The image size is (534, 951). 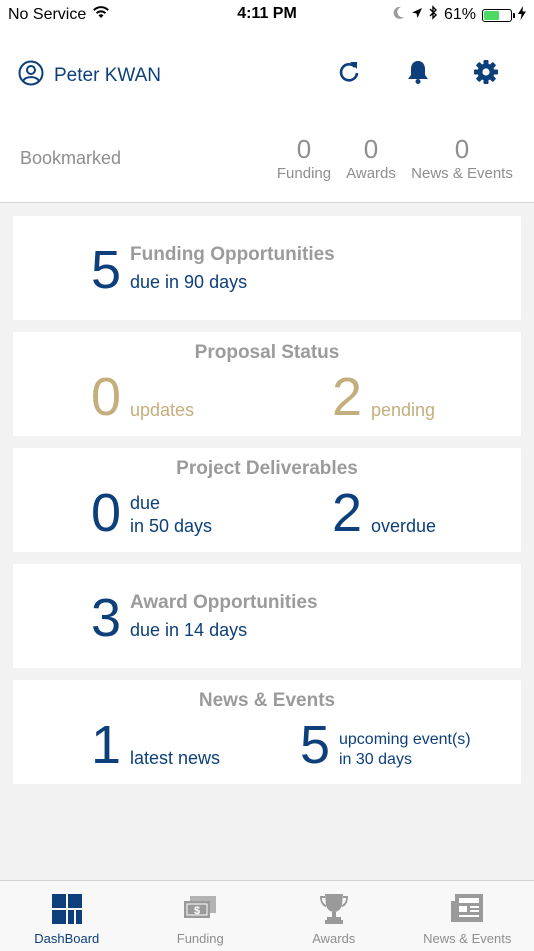 I want to click on tab-dashboard: DashBoard, so click(x=67, y=916).